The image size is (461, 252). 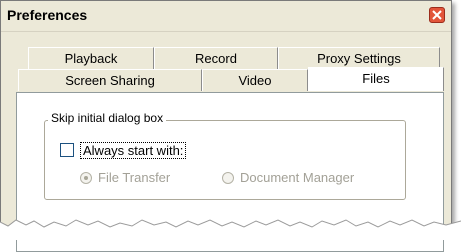 I want to click on tab-proxy-settings: Proxy Settings, so click(x=359, y=58).